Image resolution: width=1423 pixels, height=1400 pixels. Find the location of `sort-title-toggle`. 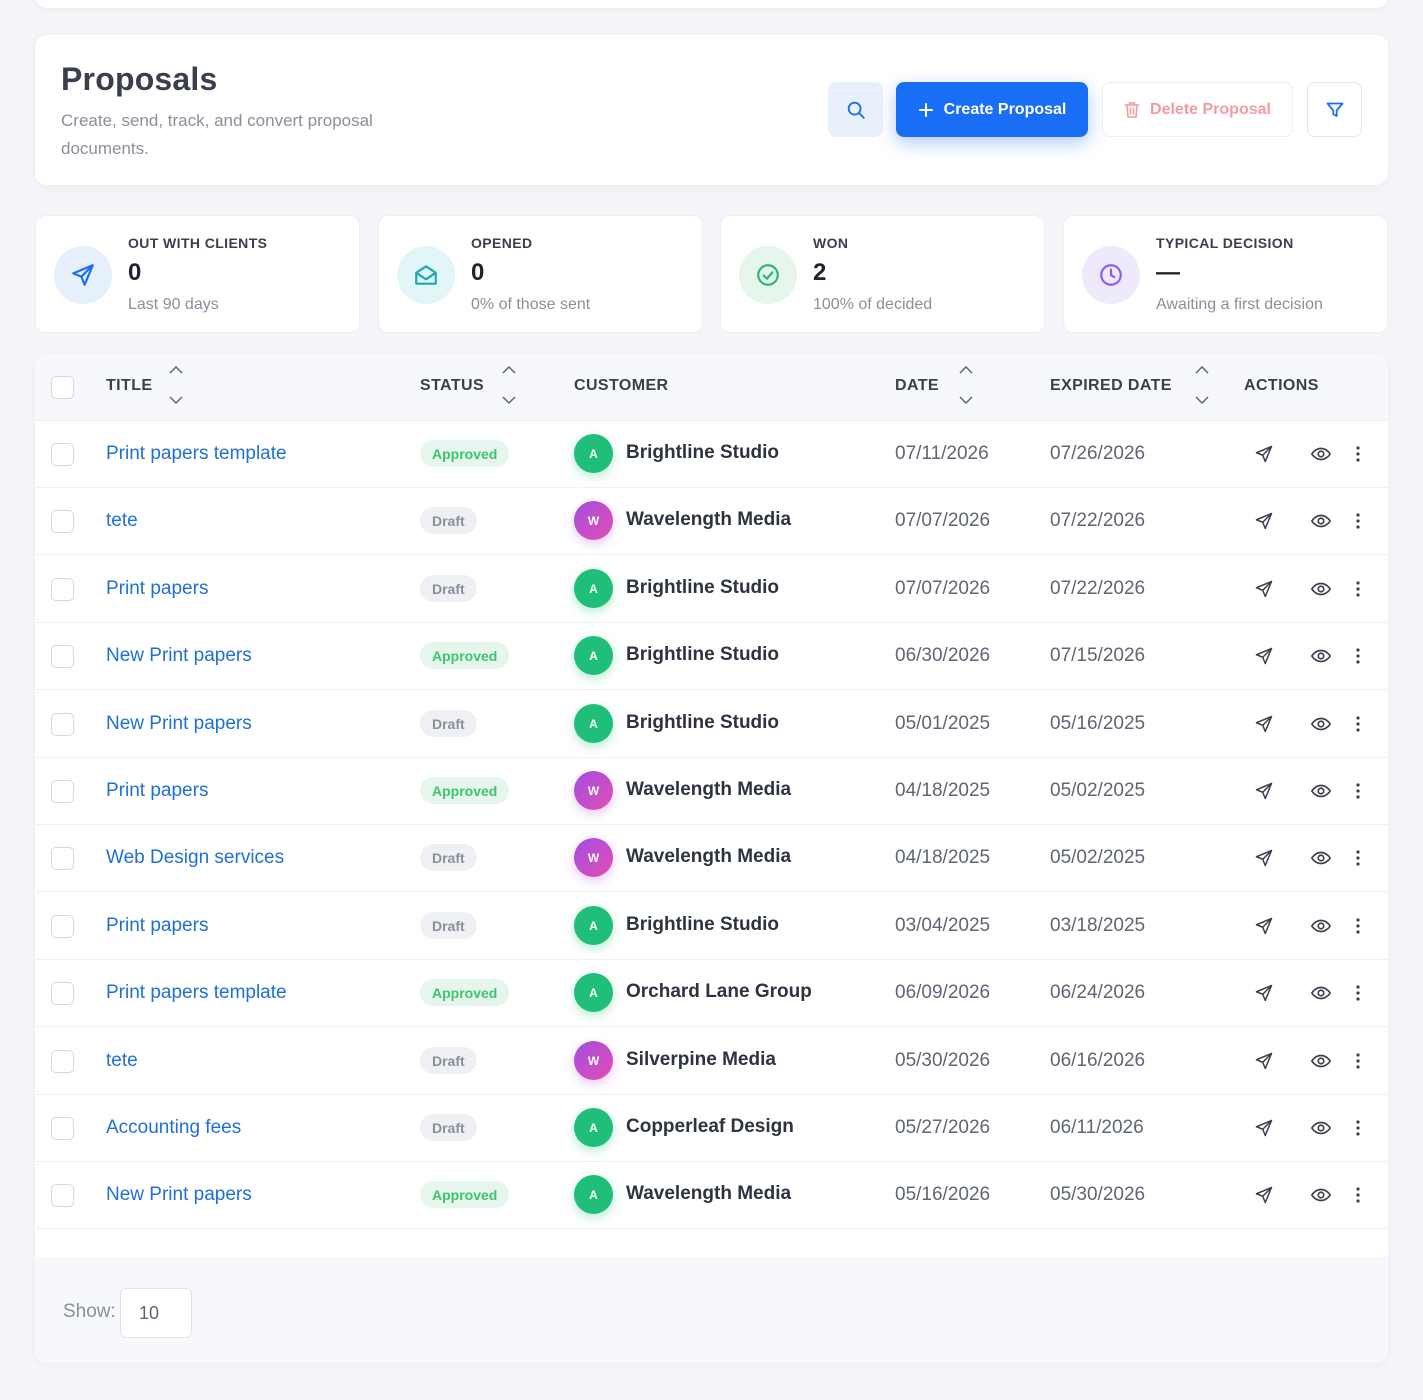

sort-title-toggle is located at coordinates (176, 385).